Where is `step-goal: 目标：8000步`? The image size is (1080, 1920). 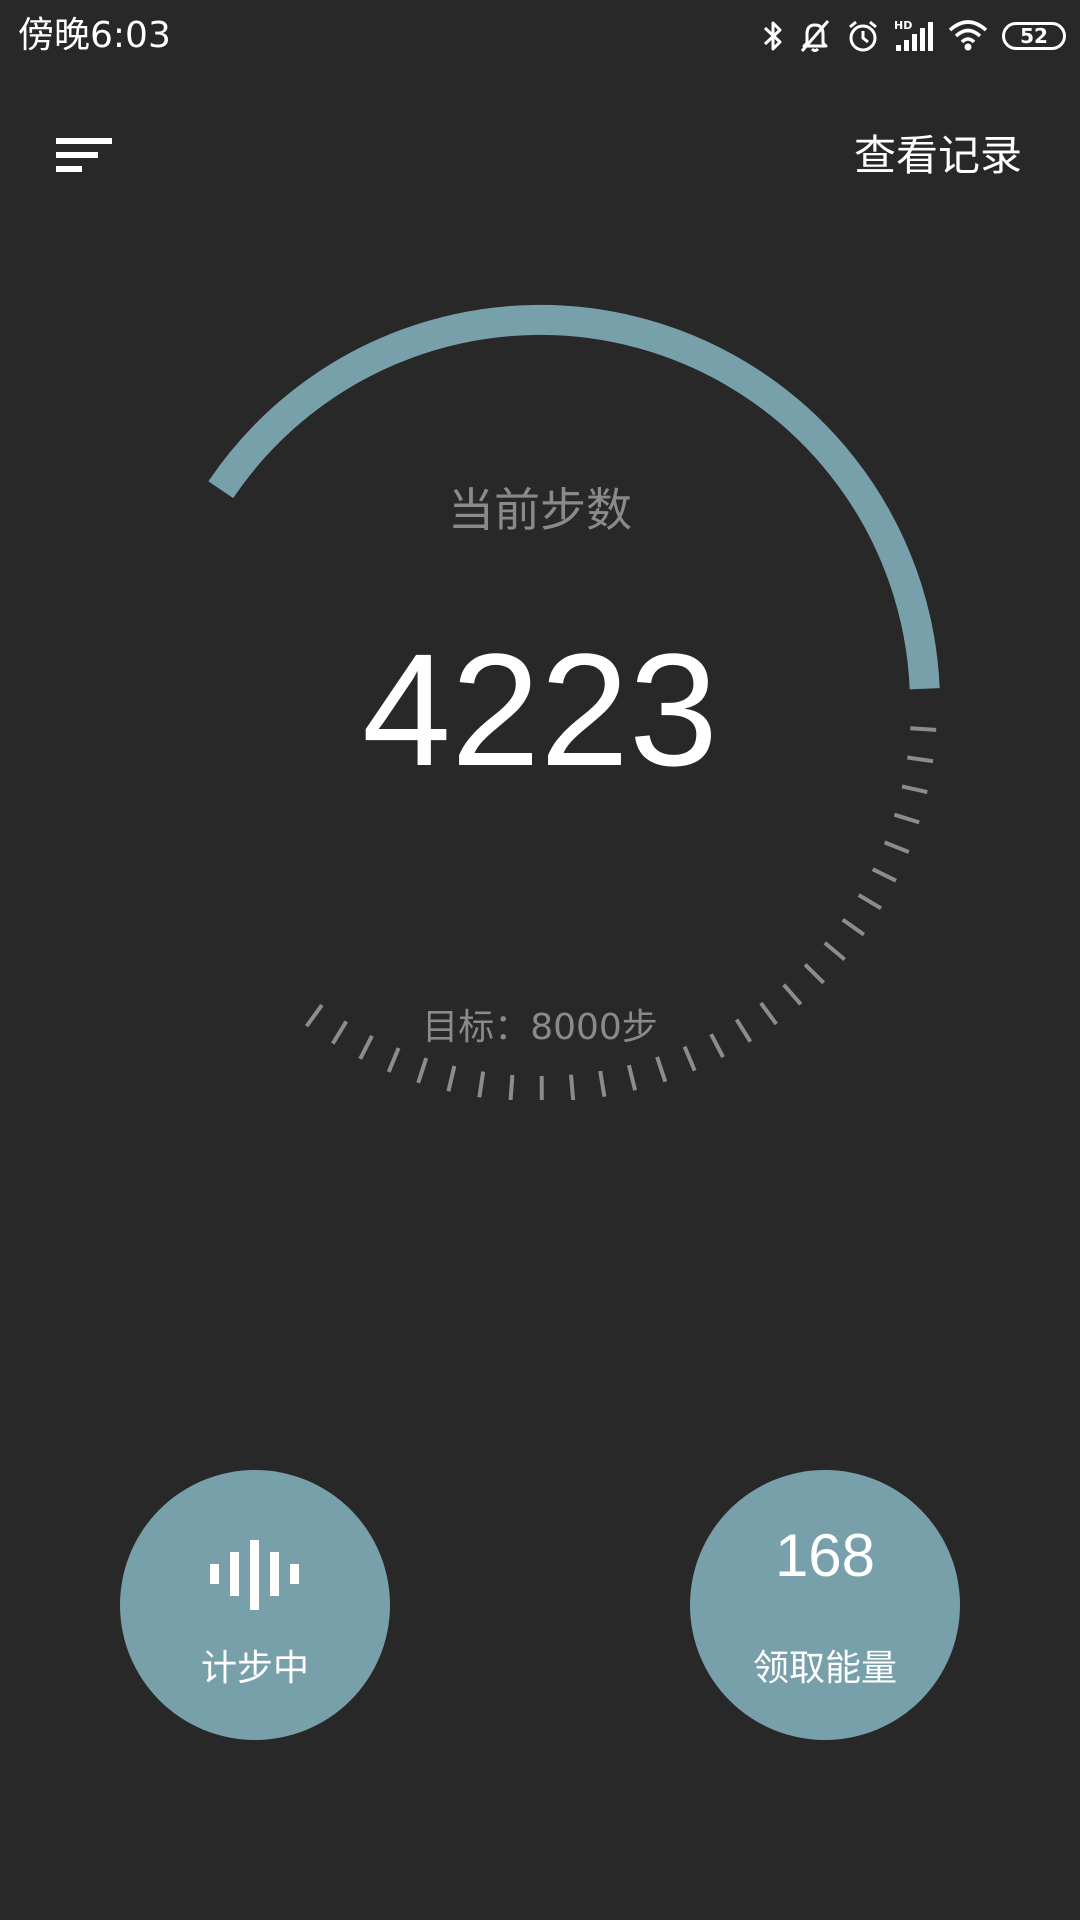
step-goal: 目标：8000步 is located at coordinates (540, 1027).